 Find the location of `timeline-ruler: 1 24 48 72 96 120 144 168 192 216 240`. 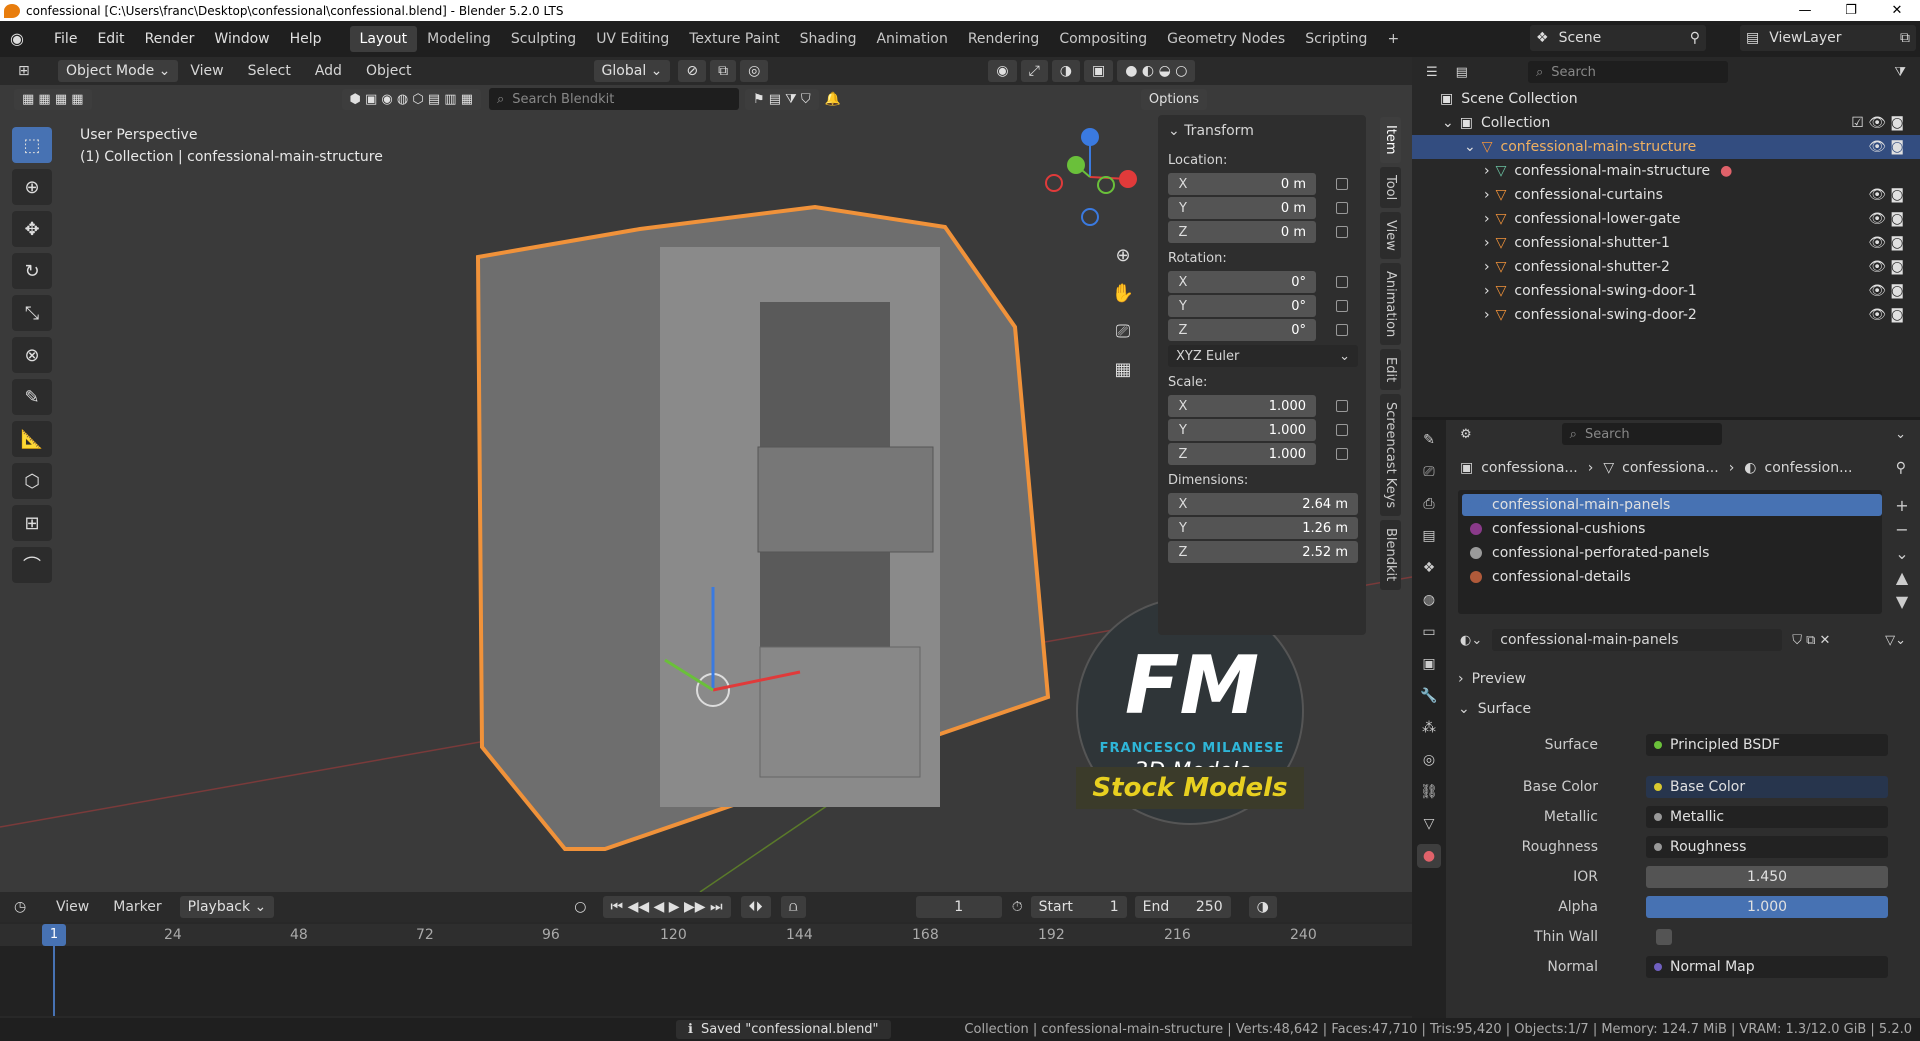

timeline-ruler: 1 24 48 72 96 120 144 168 192 216 240 is located at coordinates (706, 935).